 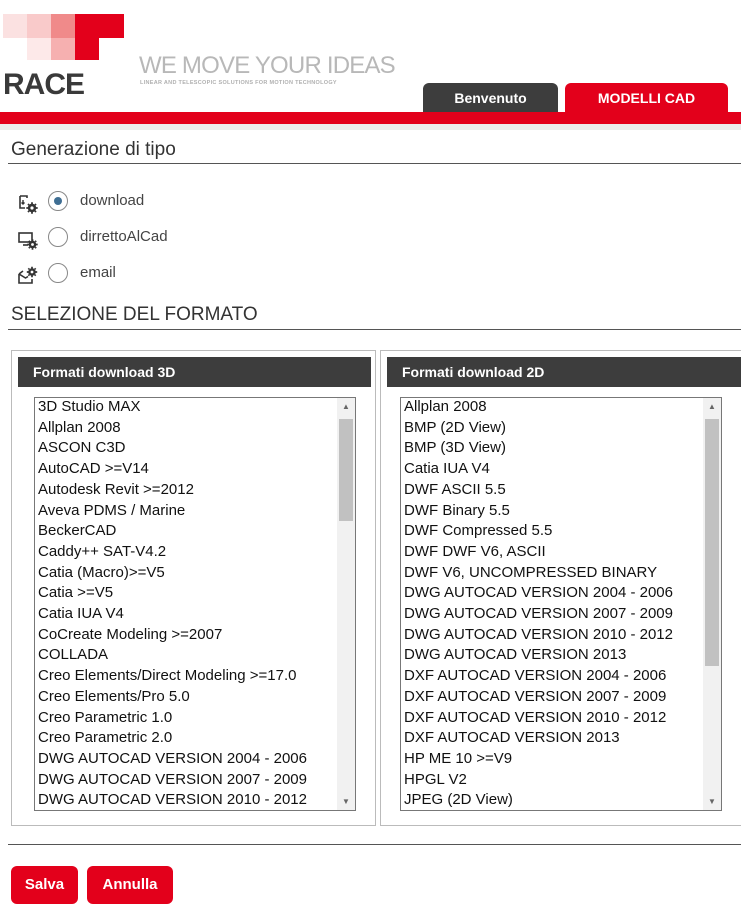 I want to click on radio-label-download: download, so click(x=112, y=200).